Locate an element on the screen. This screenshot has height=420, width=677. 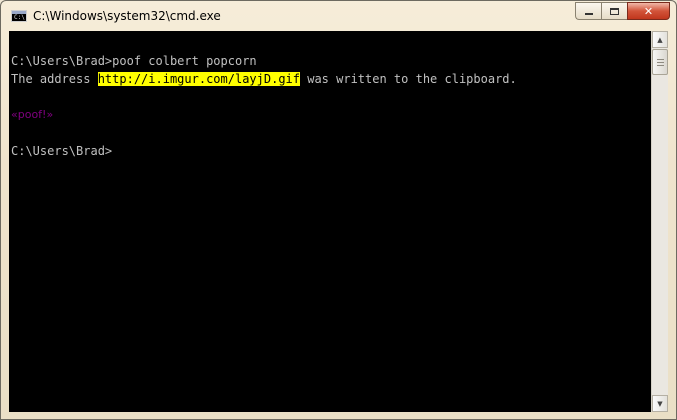
scroll-up-button: ▲ is located at coordinates (660, 39).